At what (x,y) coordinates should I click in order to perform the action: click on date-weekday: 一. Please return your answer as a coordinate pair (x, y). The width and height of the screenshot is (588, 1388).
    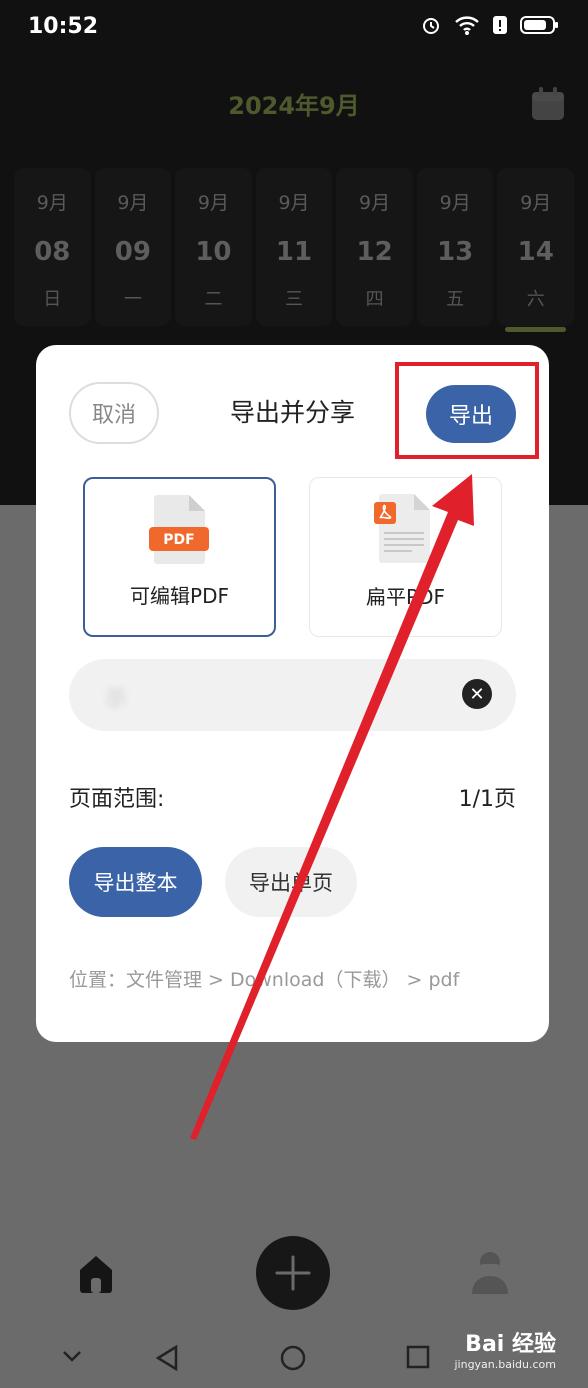
    Looking at the image, I should click on (132, 299).